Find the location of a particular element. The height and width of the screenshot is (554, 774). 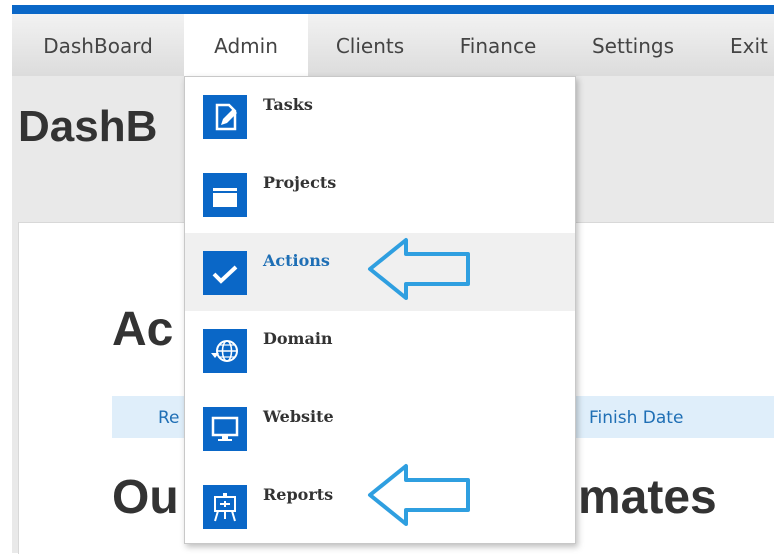

checkmark-icon is located at coordinates (225, 273).